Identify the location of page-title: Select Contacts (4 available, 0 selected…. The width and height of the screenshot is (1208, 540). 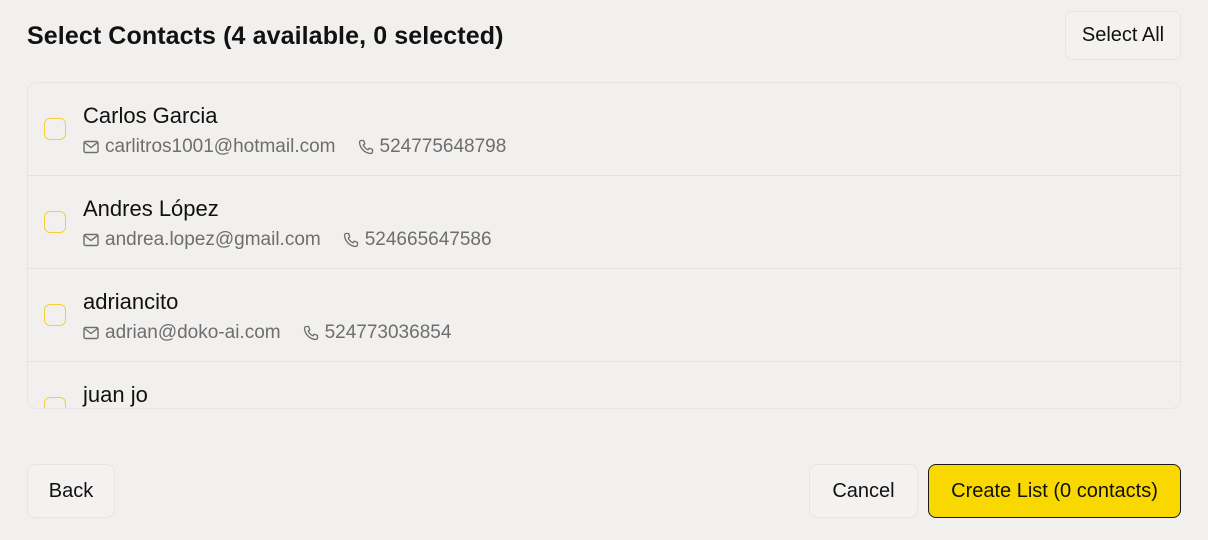
(265, 36).